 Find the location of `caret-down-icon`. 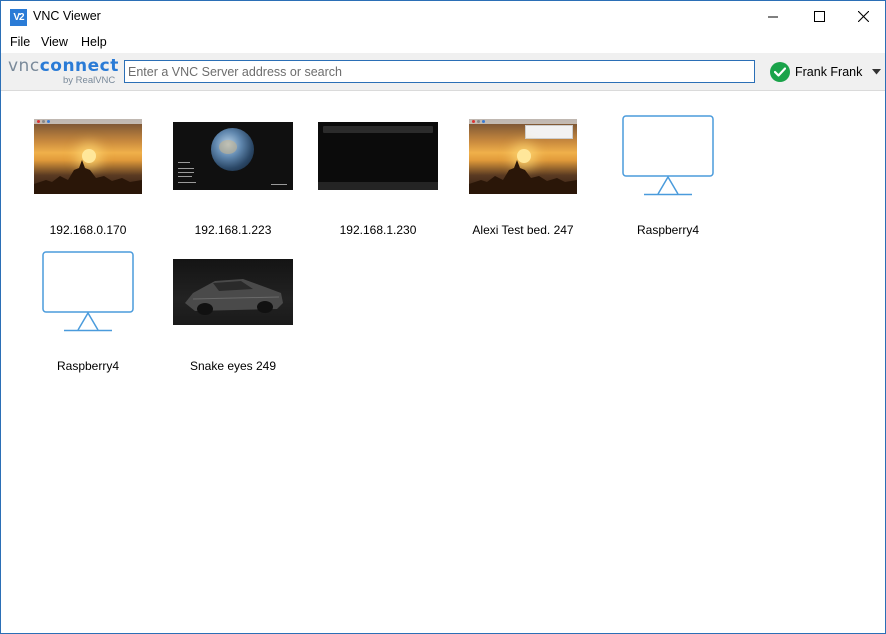

caret-down-icon is located at coordinates (877, 72).